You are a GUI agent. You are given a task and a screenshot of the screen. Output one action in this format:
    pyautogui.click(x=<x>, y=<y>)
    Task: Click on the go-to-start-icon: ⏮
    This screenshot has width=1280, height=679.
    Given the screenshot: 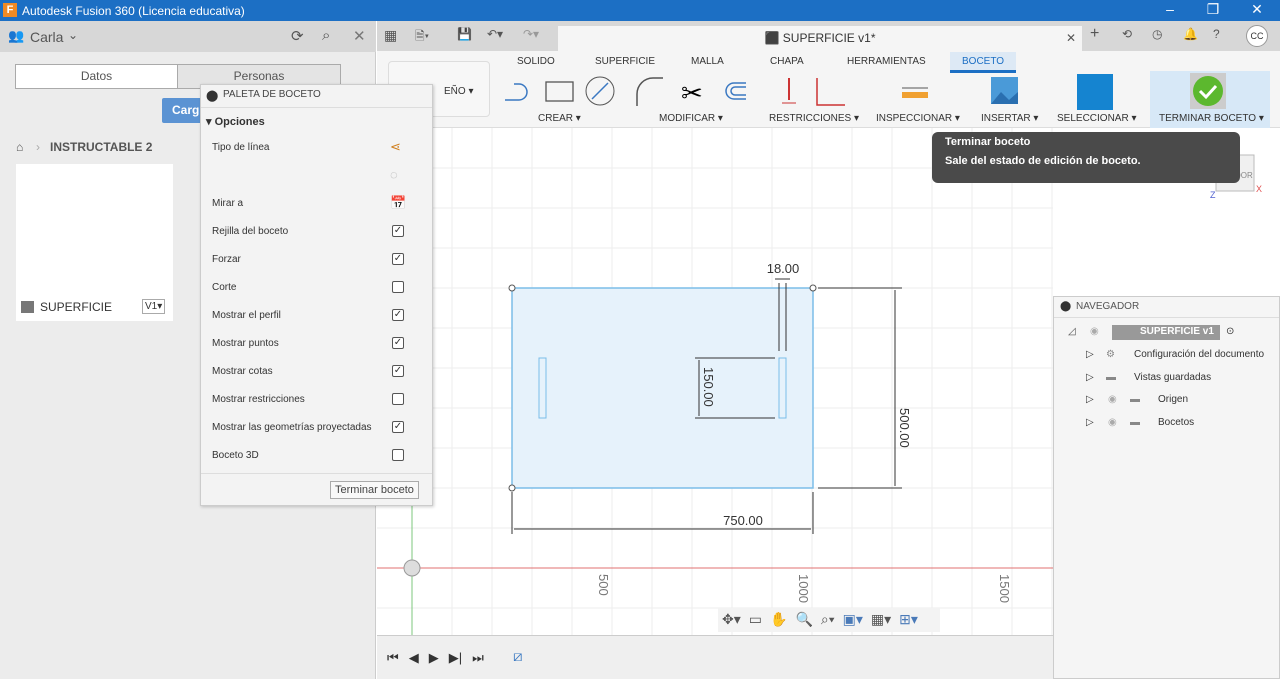 What is the action you would take?
    pyautogui.click(x=393, y=658)
    